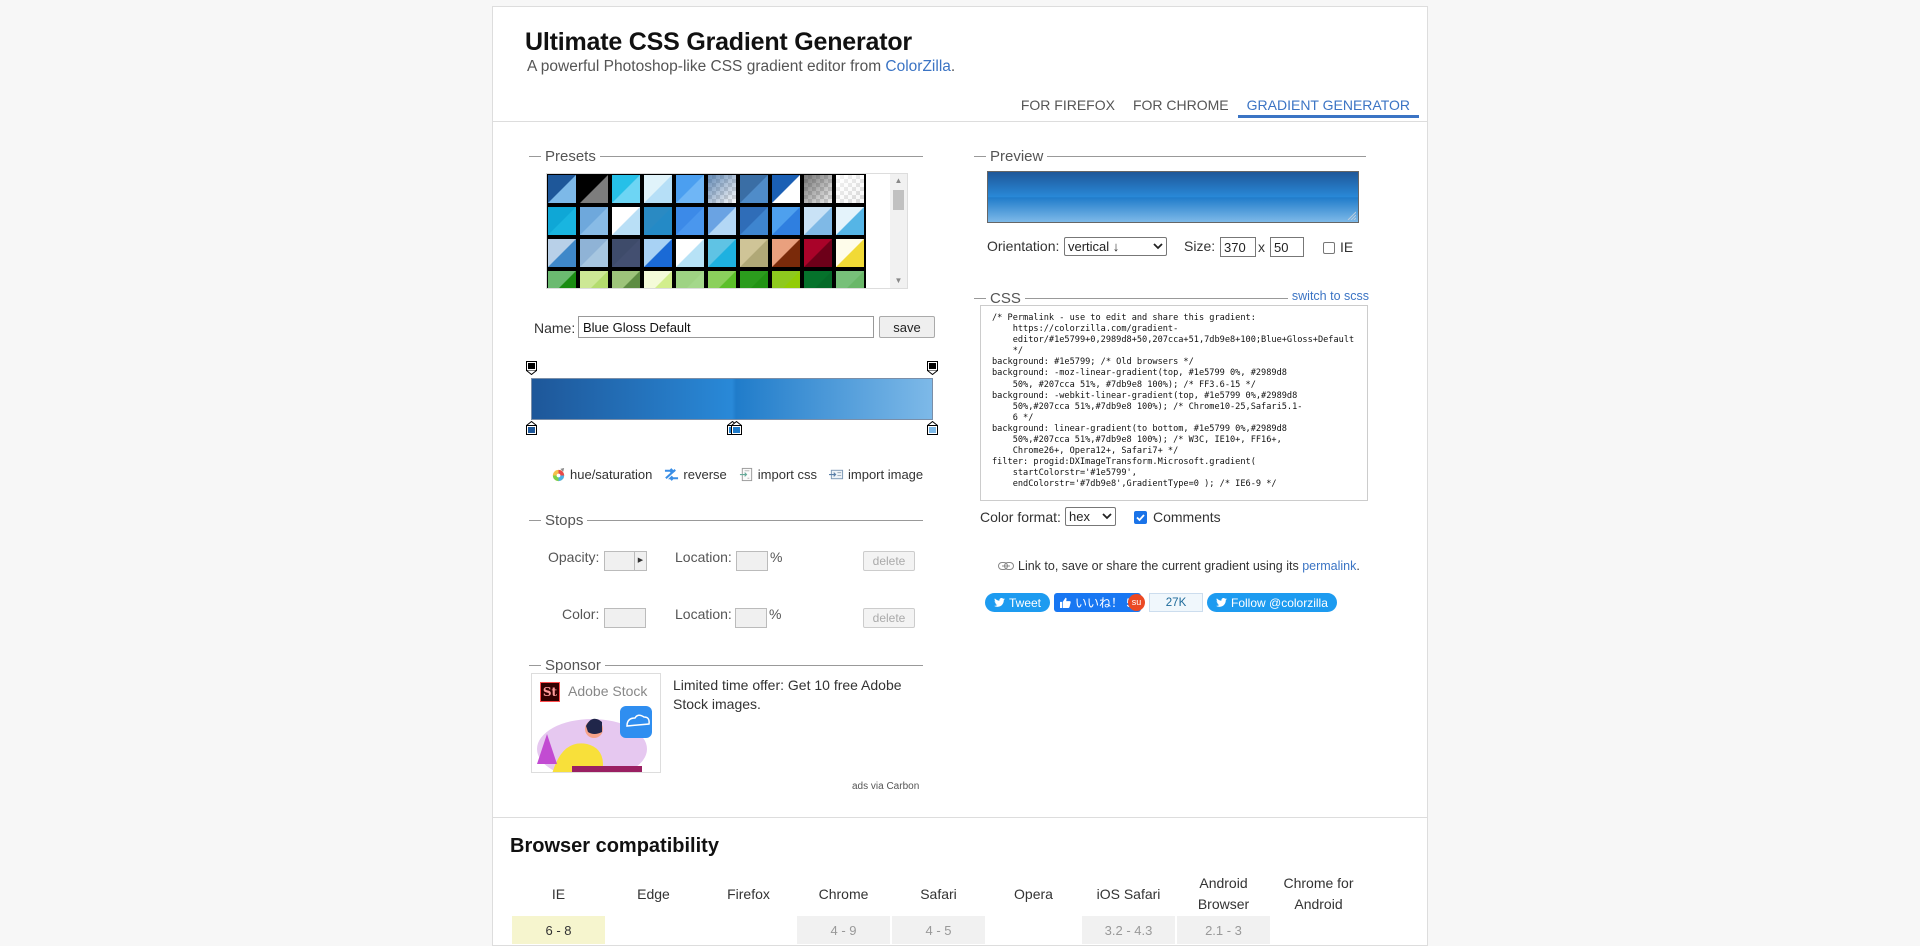  What do you see at coordinates (889, 618) in the screenshot?
I see `delete-color-stop-button: delete` at bounding box center [889, 618].